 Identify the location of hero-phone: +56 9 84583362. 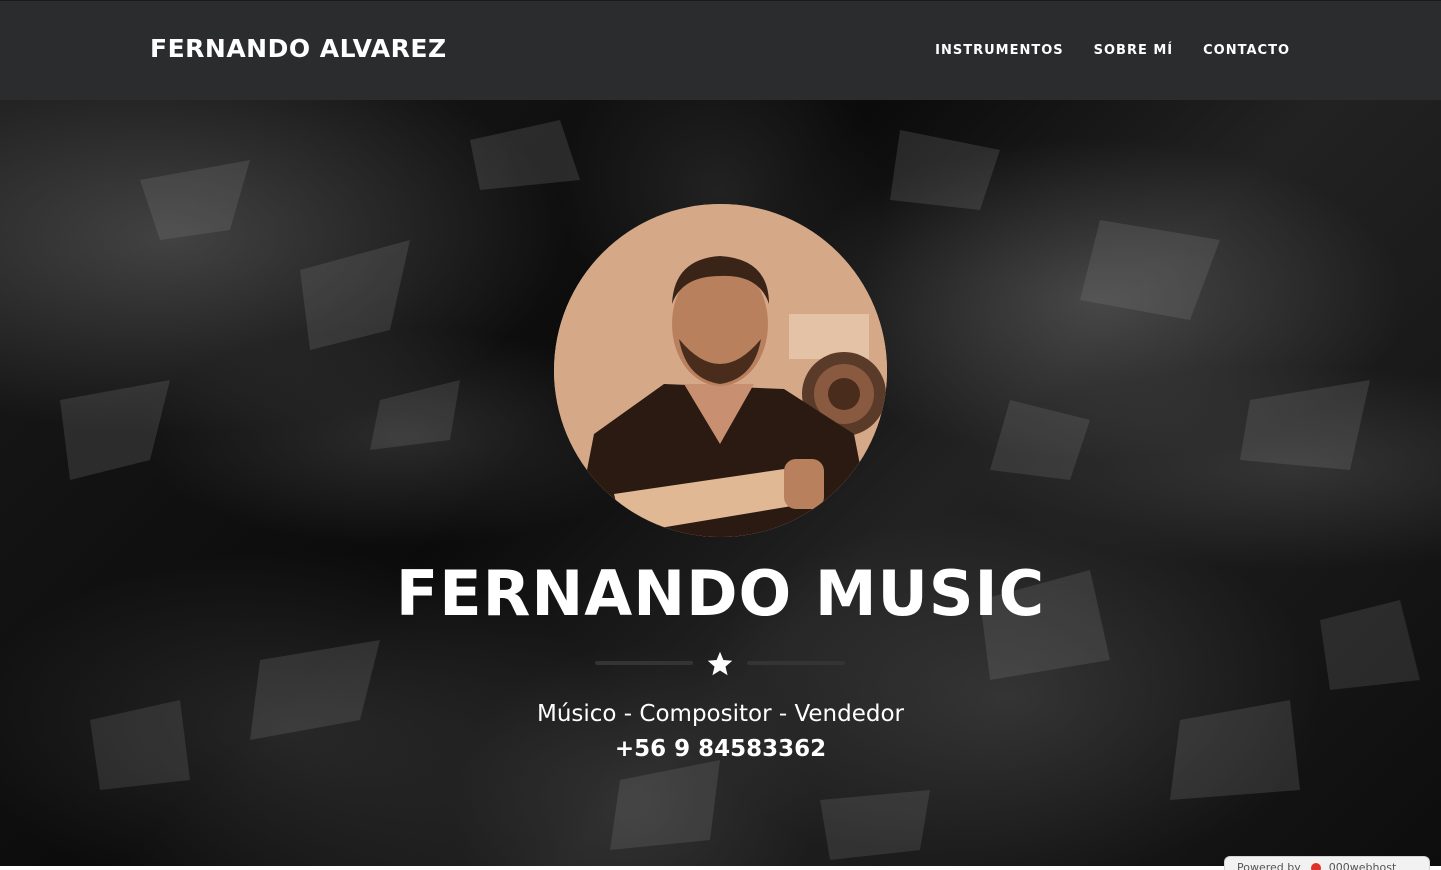
(720, 749).